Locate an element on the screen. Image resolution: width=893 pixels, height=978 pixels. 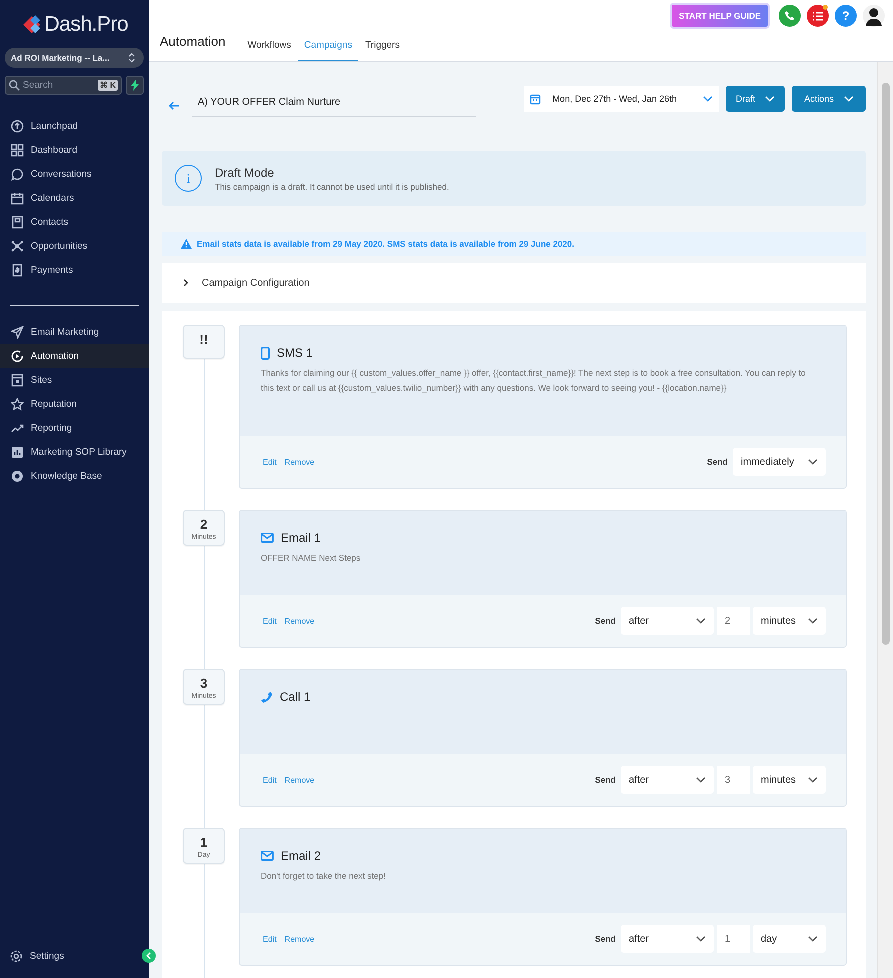
back-arrow-icon is located at coordinates (174, 106).